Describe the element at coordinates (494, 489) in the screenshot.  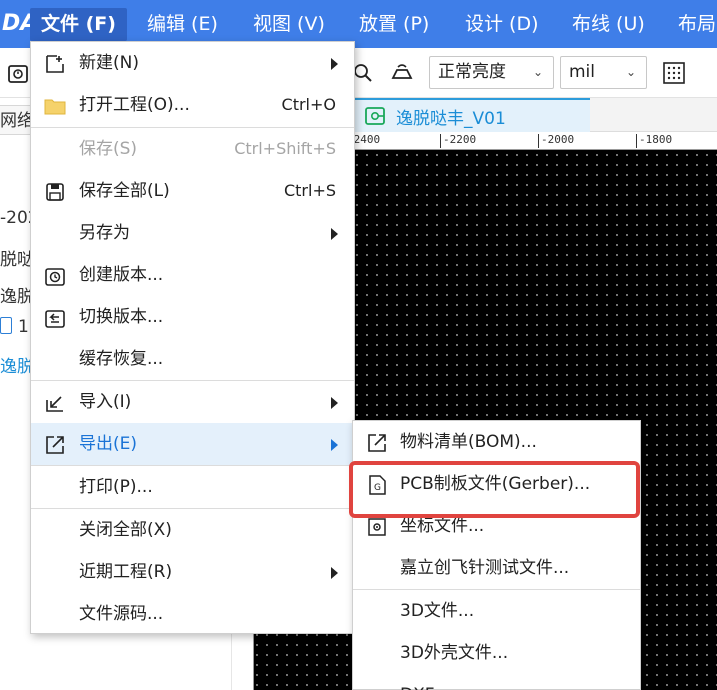
I see `highlight-annotation-box` at that location.